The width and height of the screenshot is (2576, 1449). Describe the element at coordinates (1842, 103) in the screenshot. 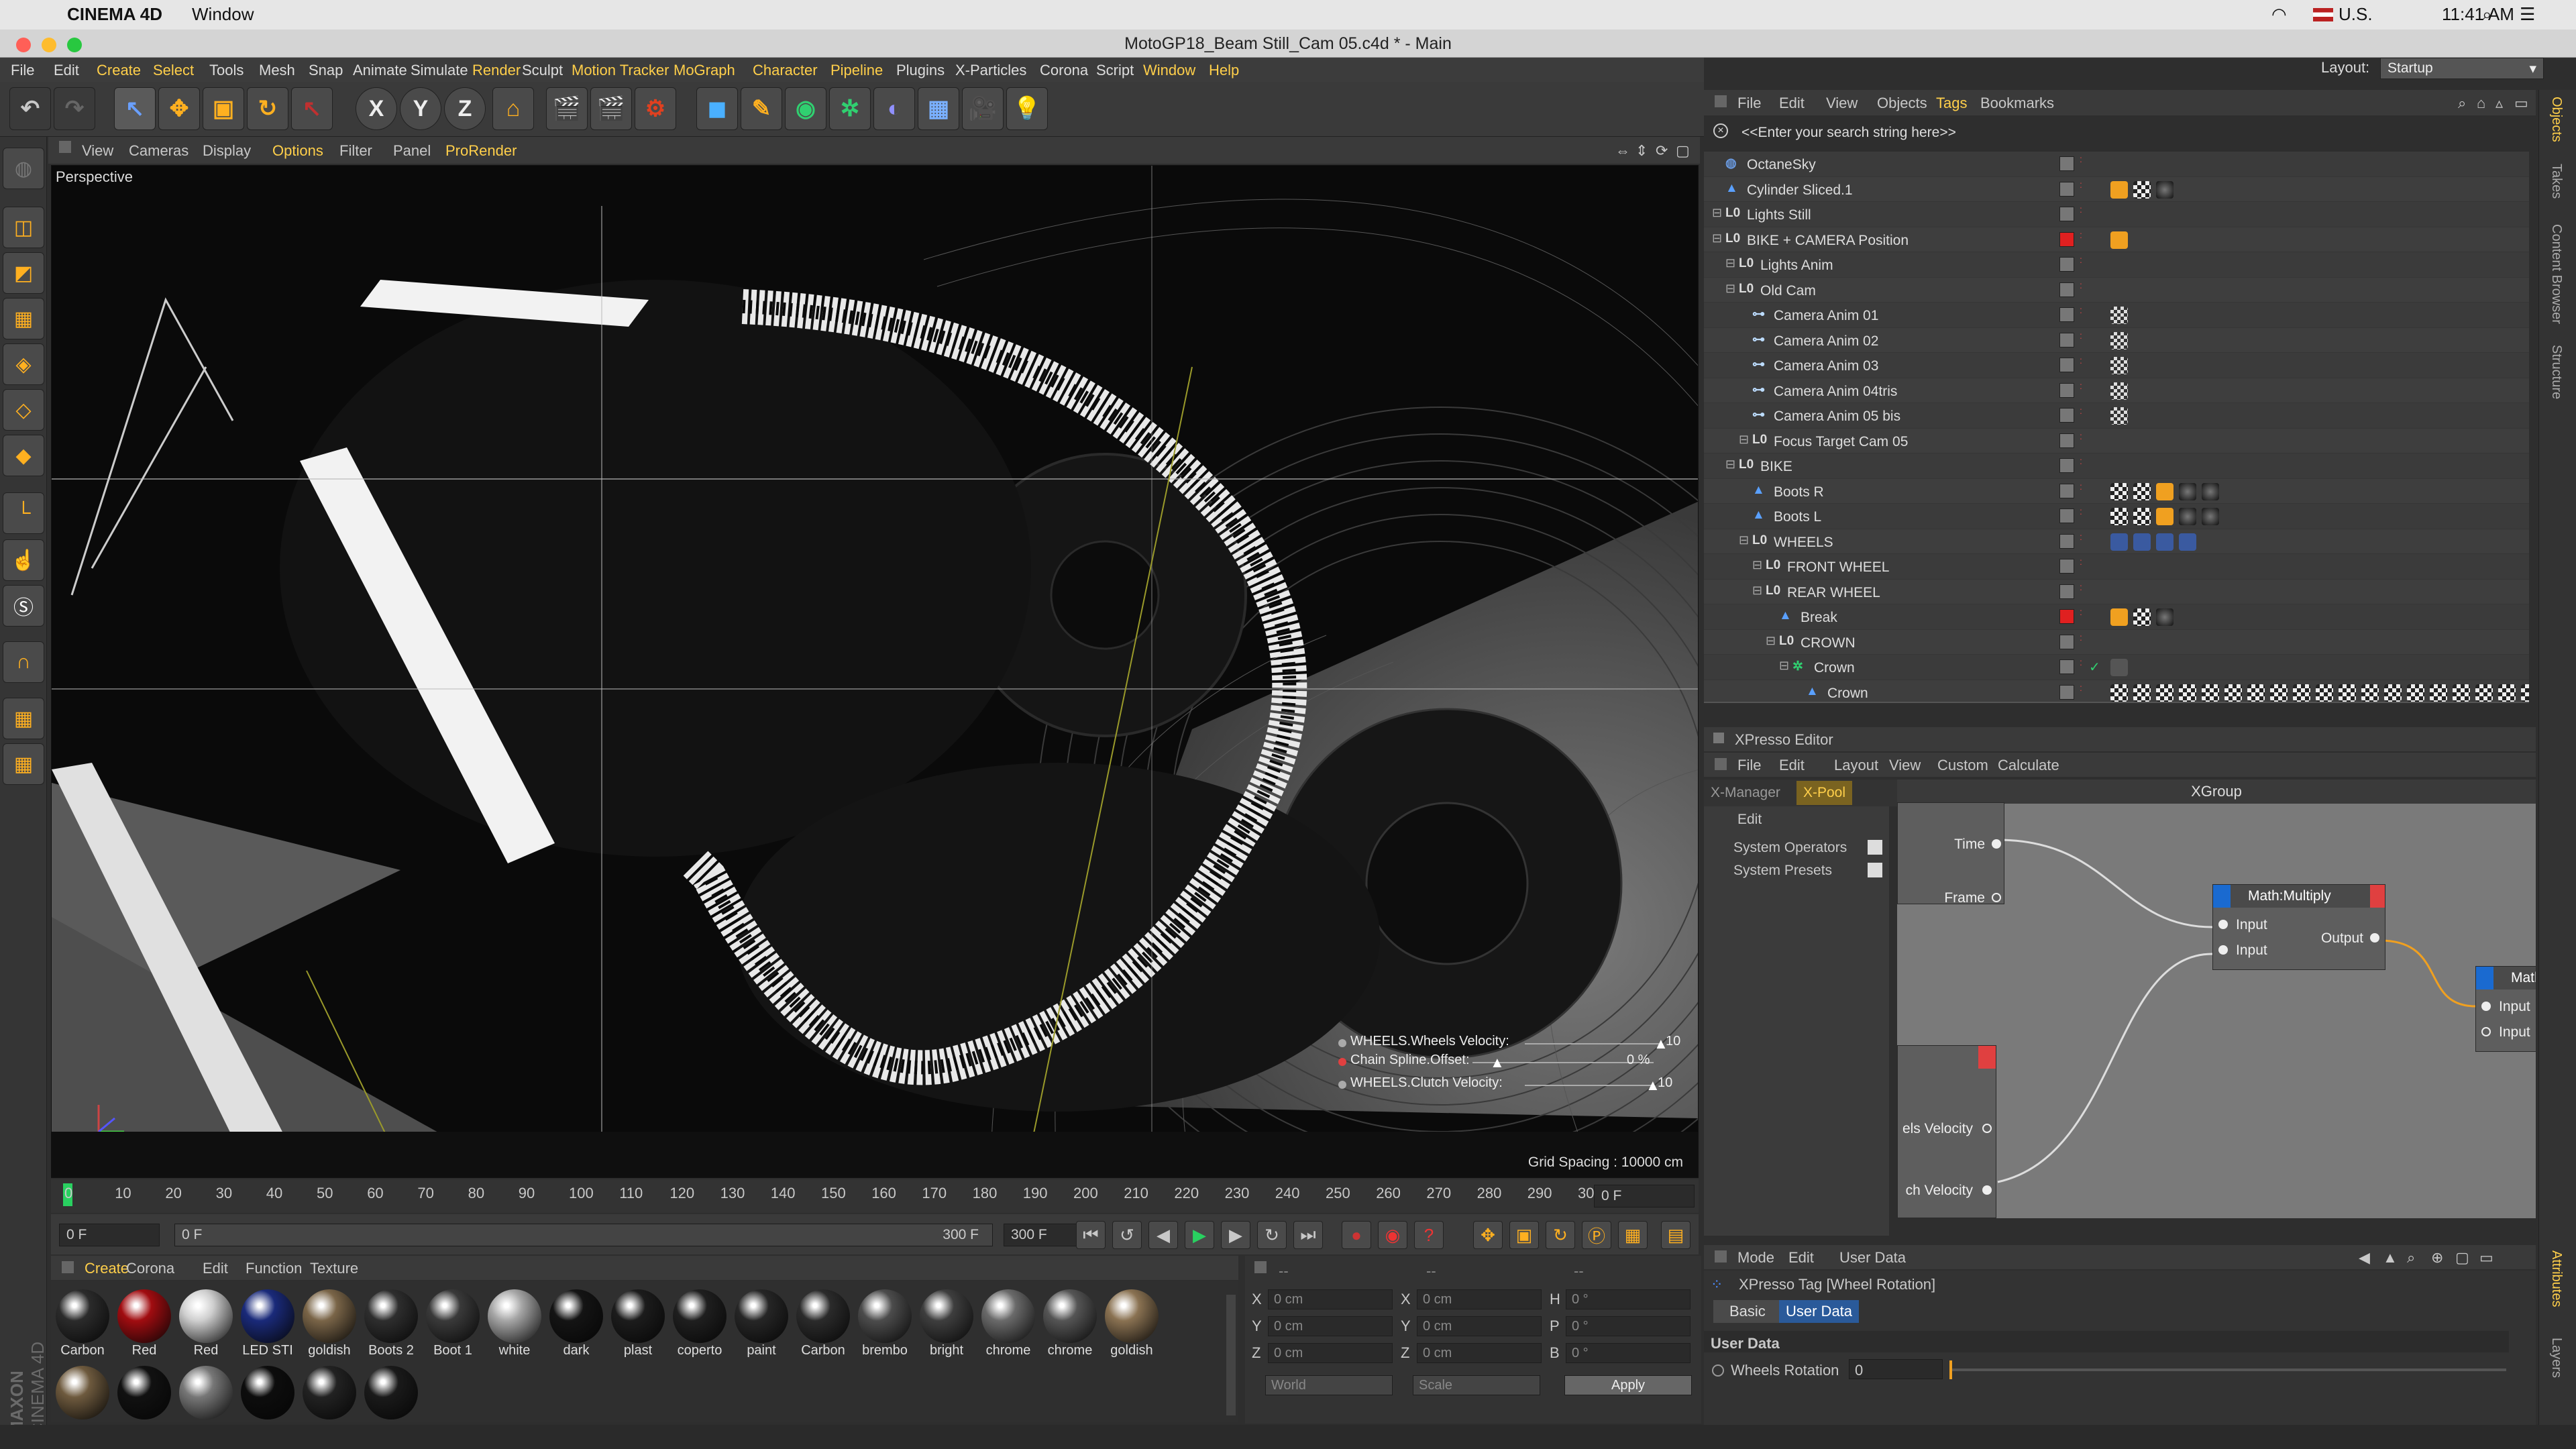

I see `object-menu-view: View` at that location.